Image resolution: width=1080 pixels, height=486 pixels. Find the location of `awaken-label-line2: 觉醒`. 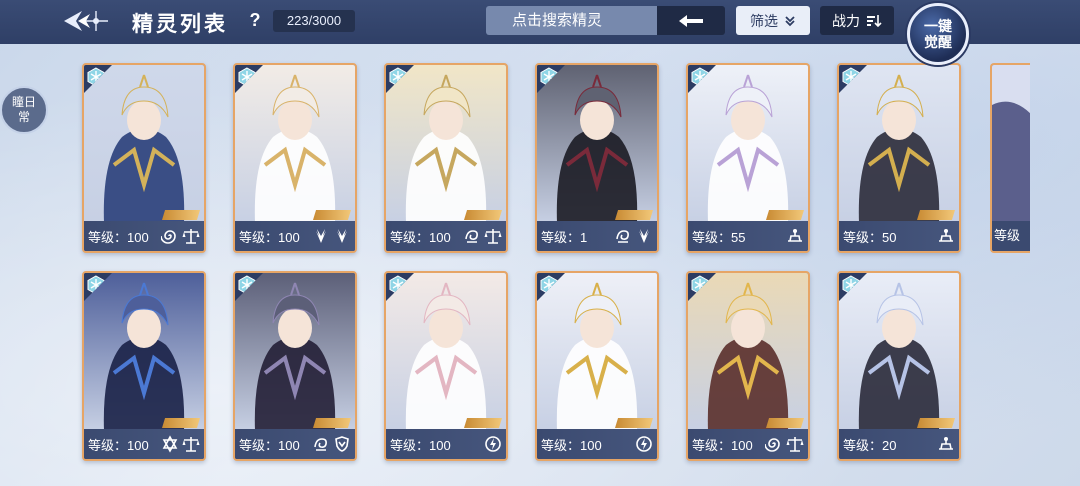

awaken-label-line2: 觉醒 is located at coordinates (938, 42).